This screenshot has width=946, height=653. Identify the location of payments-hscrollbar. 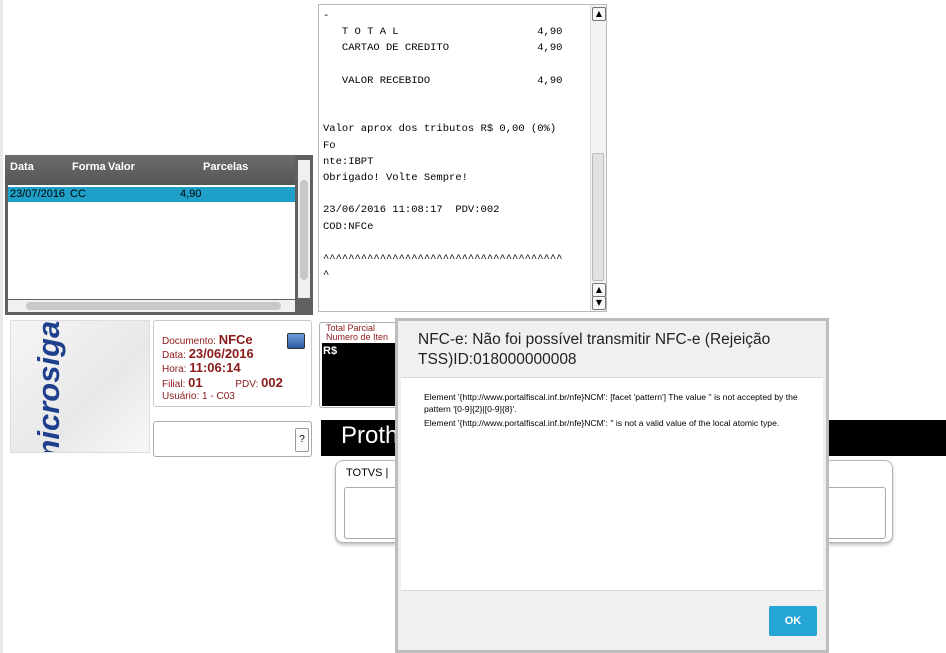
(151, 306).